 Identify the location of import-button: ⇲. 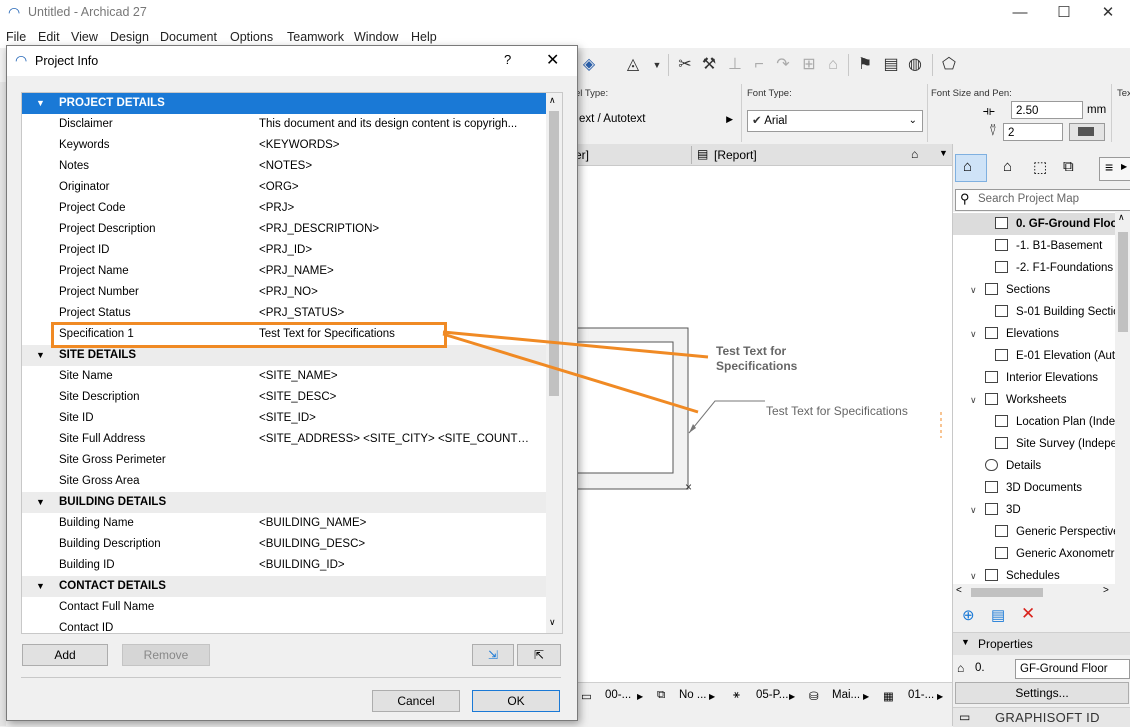
(493, 655).